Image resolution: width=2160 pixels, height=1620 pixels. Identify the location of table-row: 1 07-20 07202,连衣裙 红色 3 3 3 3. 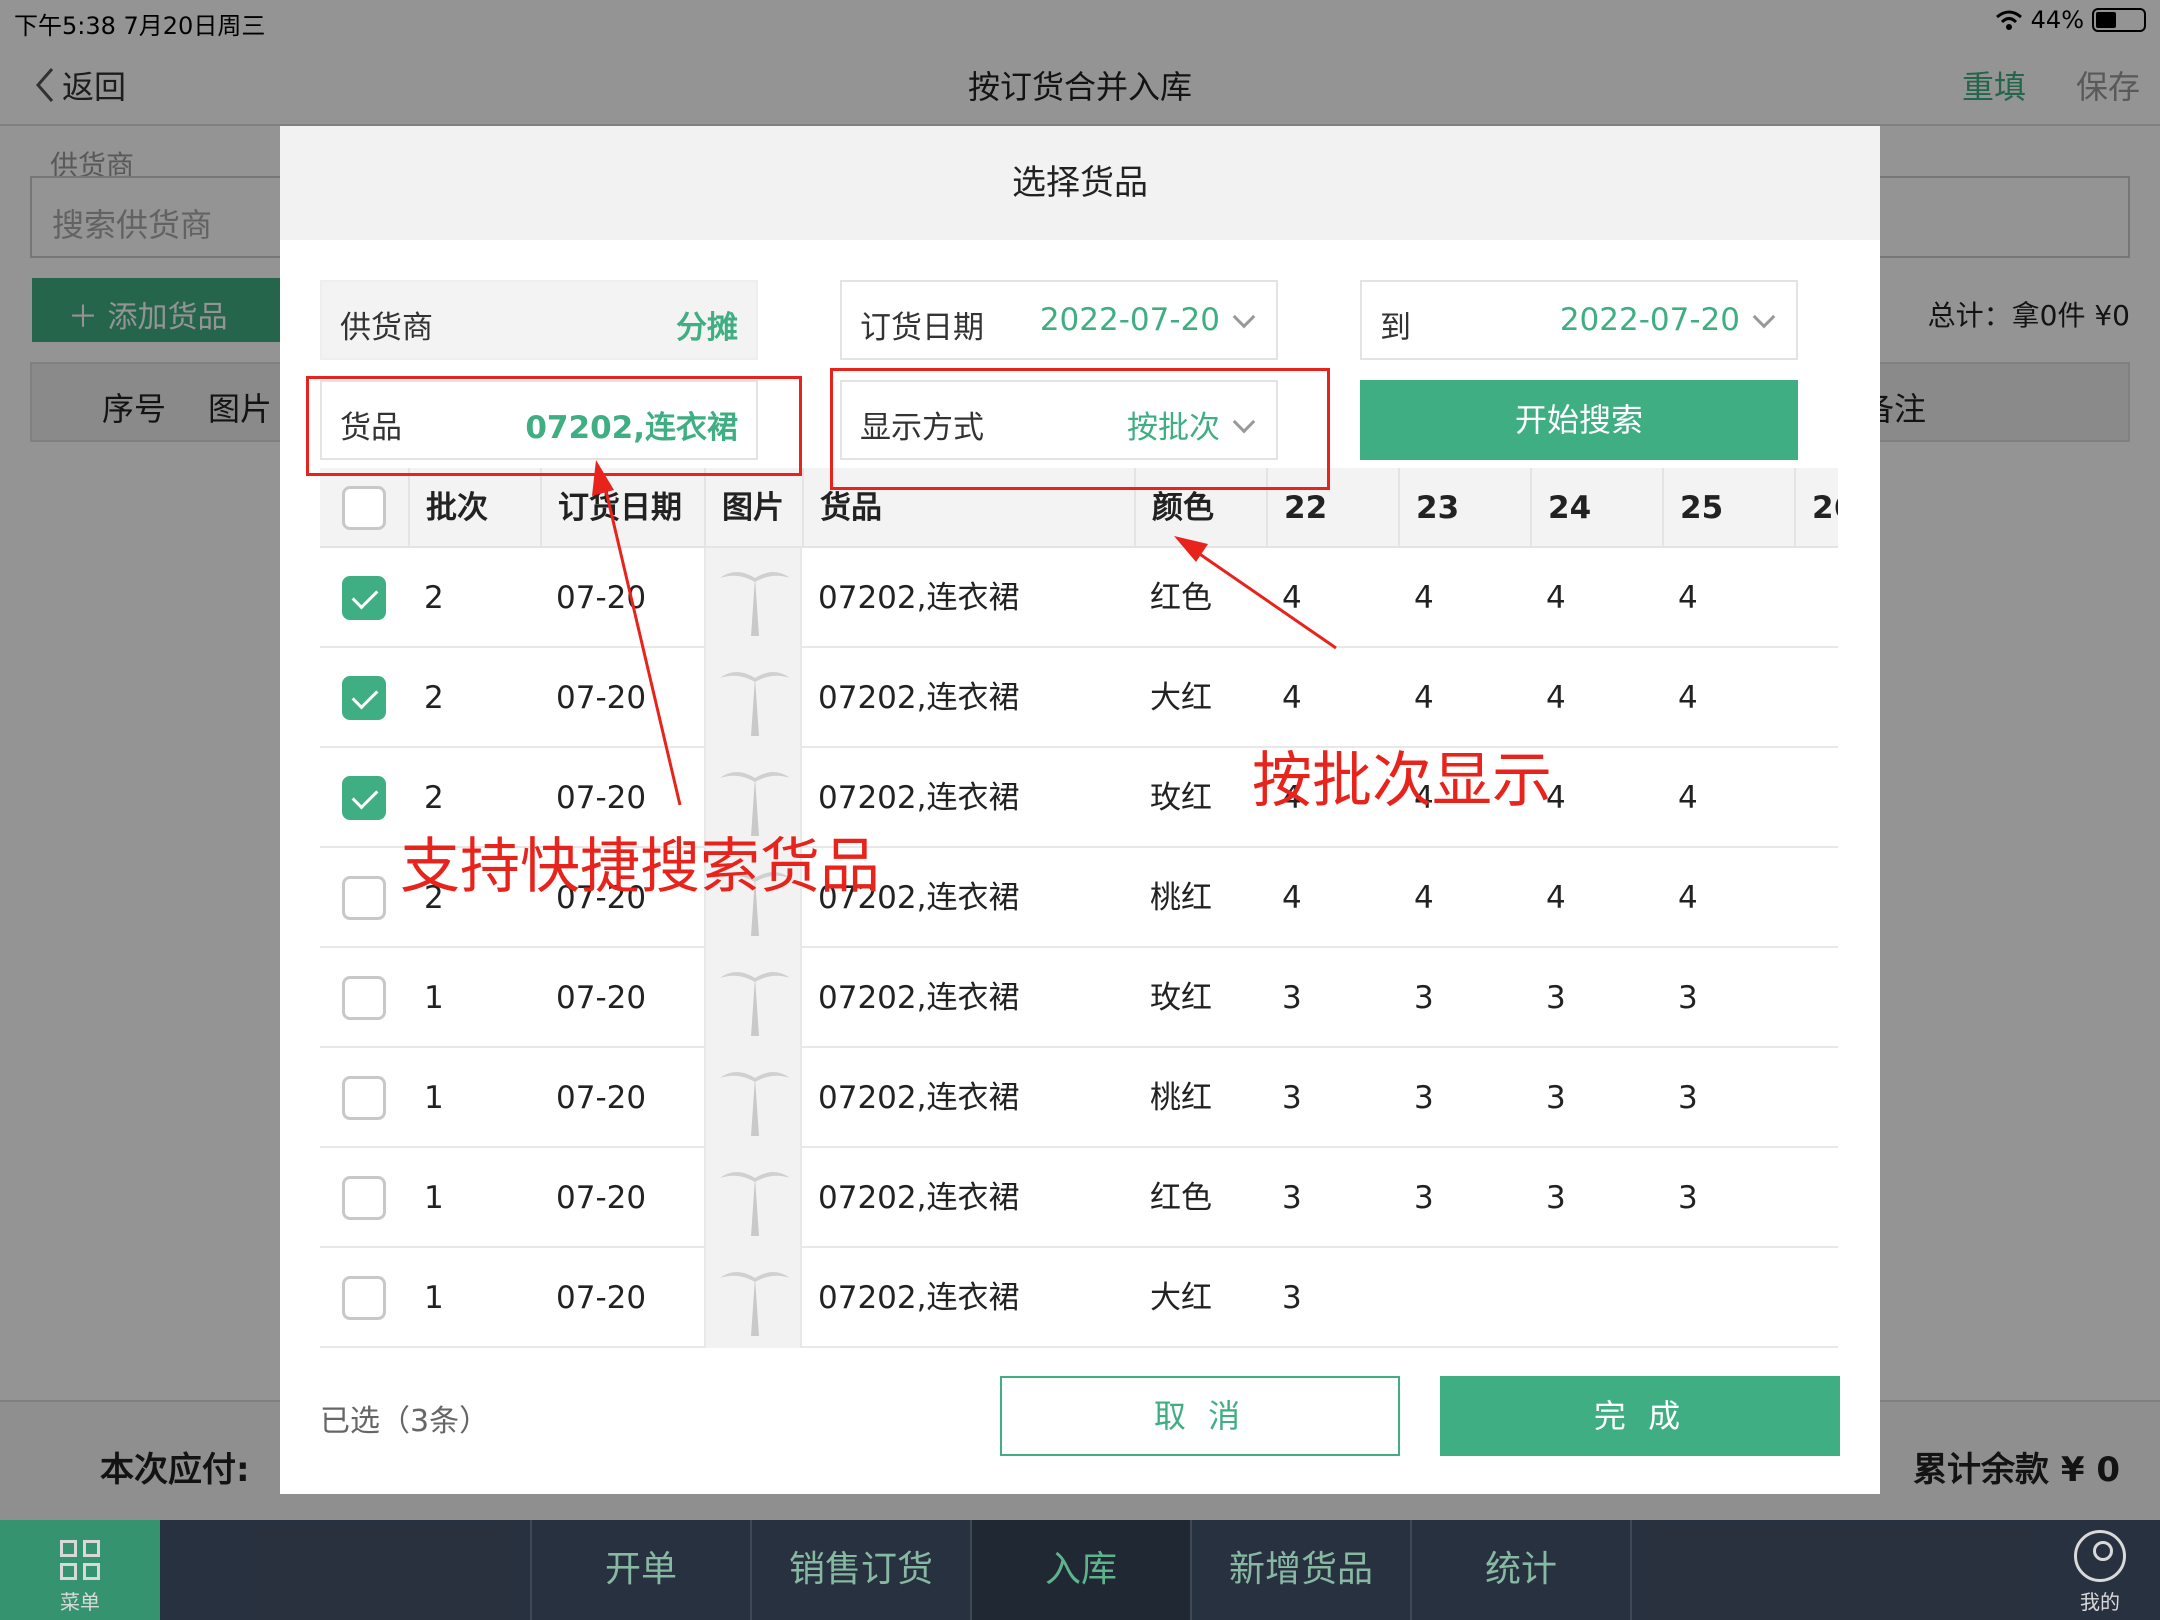
(1079, 1198).